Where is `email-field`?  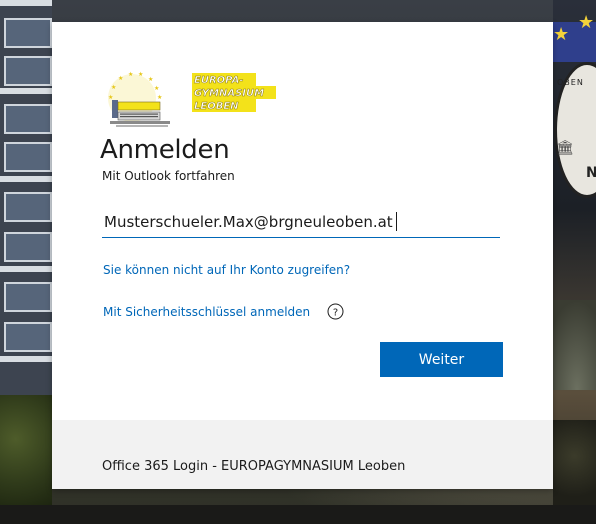
email-field is located at coordinates (301, 222).